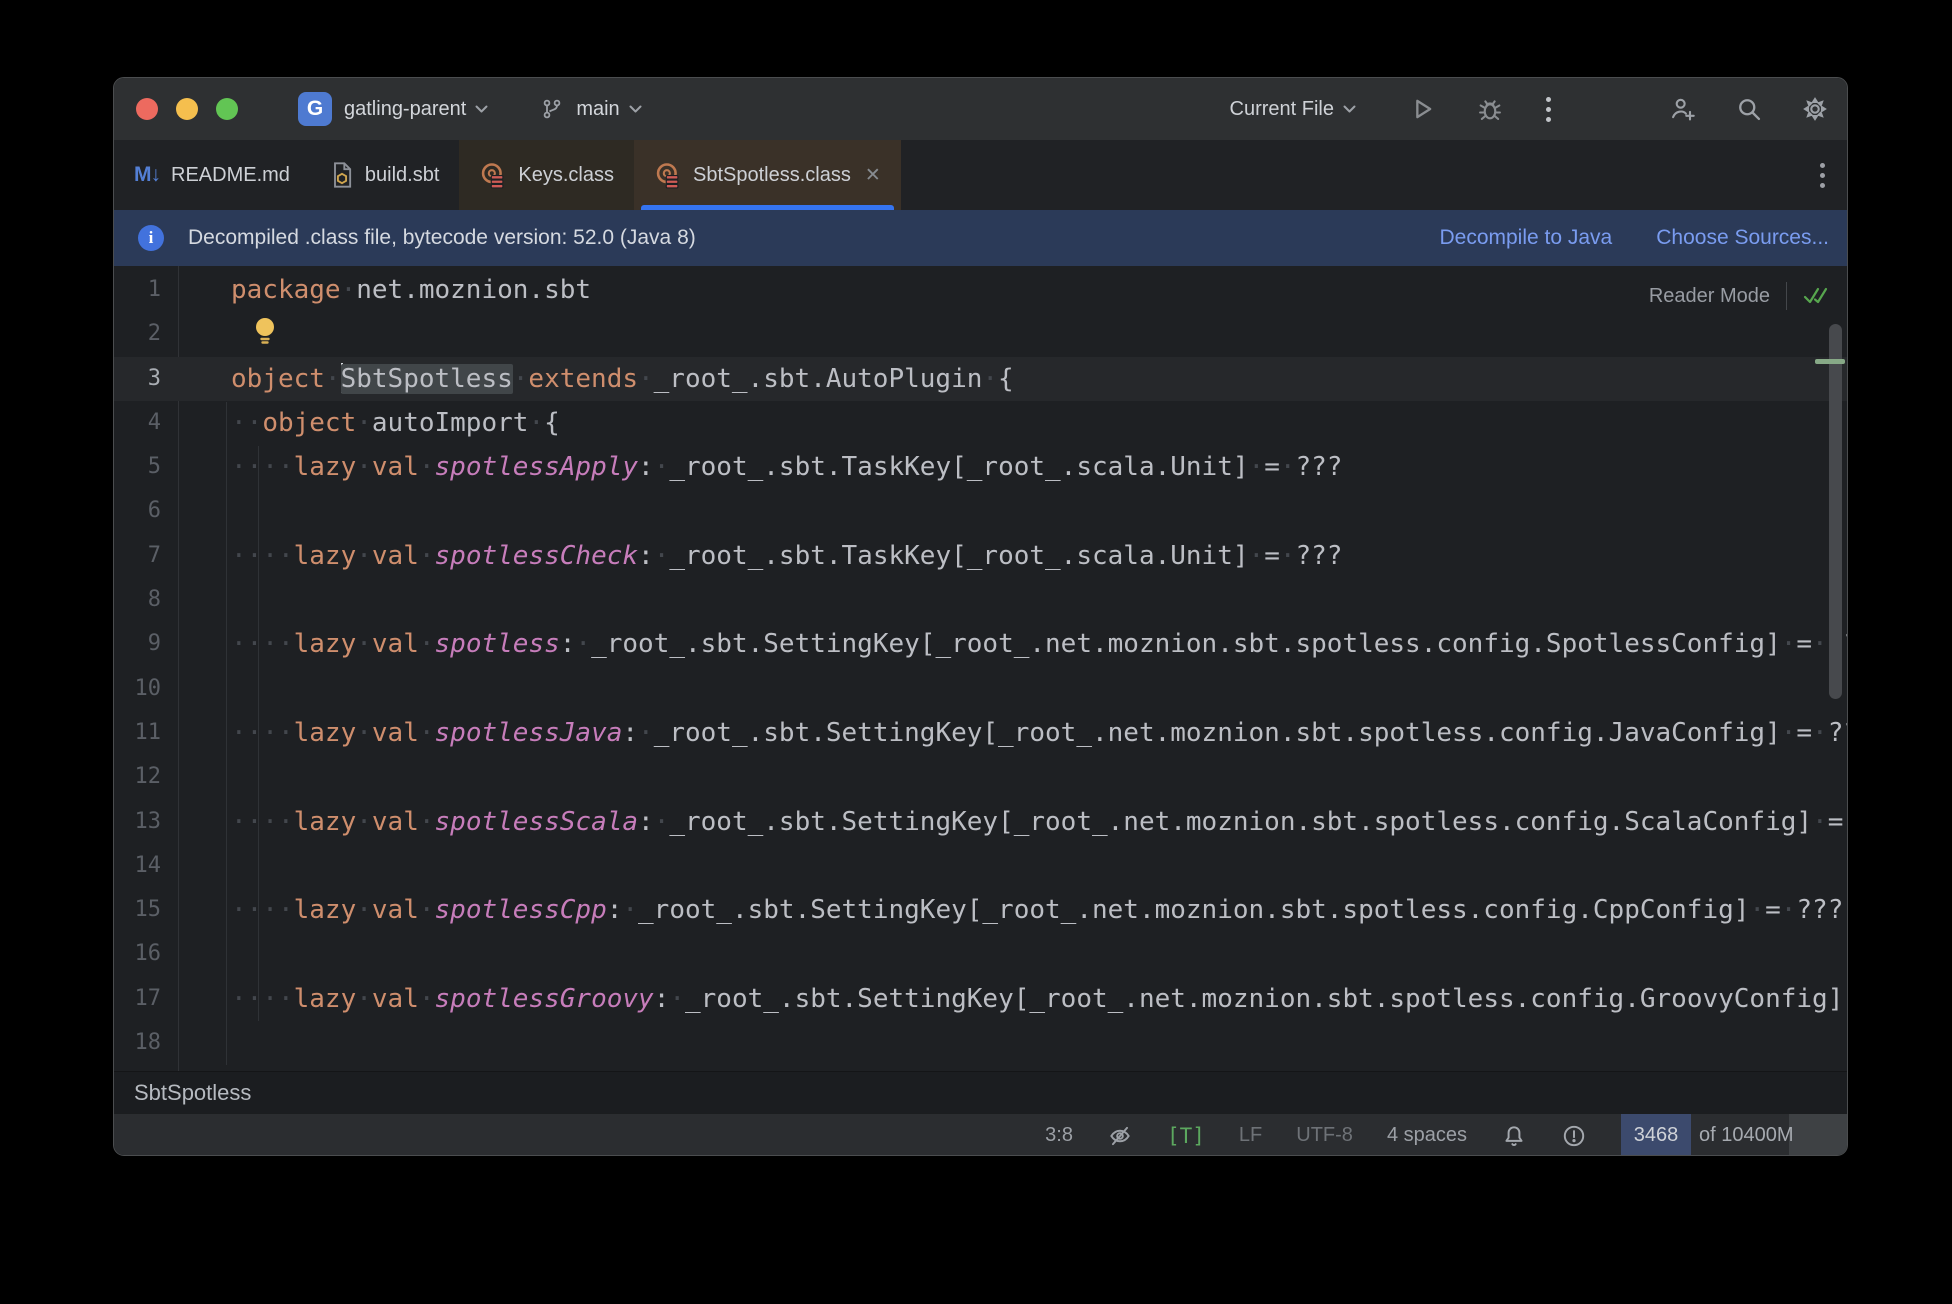 The width and height of the screenshot is (1952, 1304). What do you see at coordinates (1656, 1135) in the screenshot?
I see `memory-used-value: 3468` at bounding box center [1656, 1135].